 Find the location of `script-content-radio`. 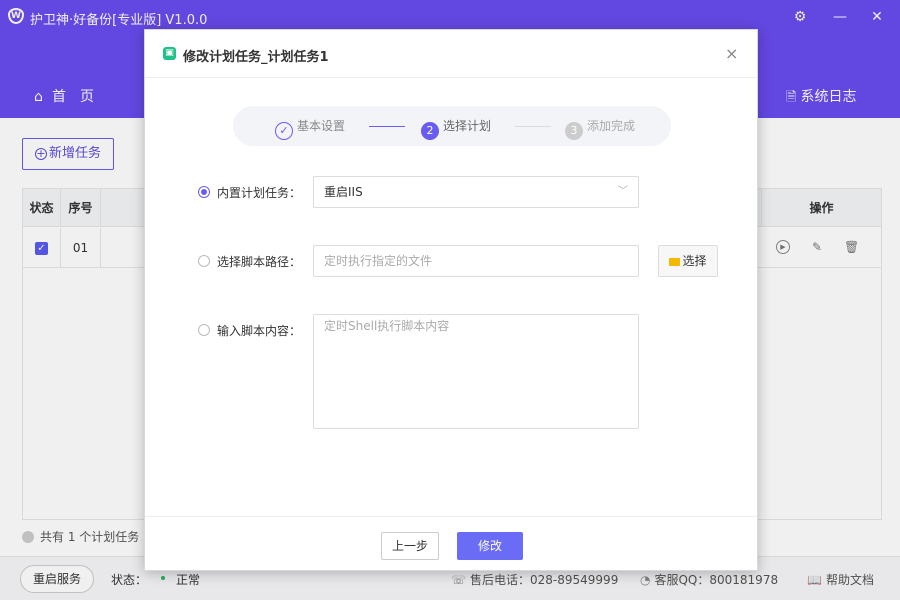

script-content-radio is located at coordinates (204, 330).